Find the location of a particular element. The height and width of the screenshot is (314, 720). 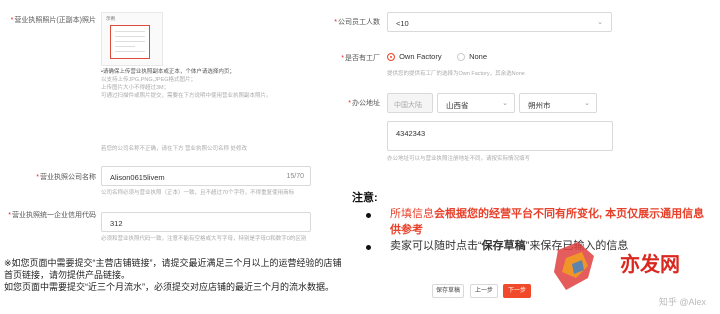

factory-radio-no: None is located at coordinates (472, 57).